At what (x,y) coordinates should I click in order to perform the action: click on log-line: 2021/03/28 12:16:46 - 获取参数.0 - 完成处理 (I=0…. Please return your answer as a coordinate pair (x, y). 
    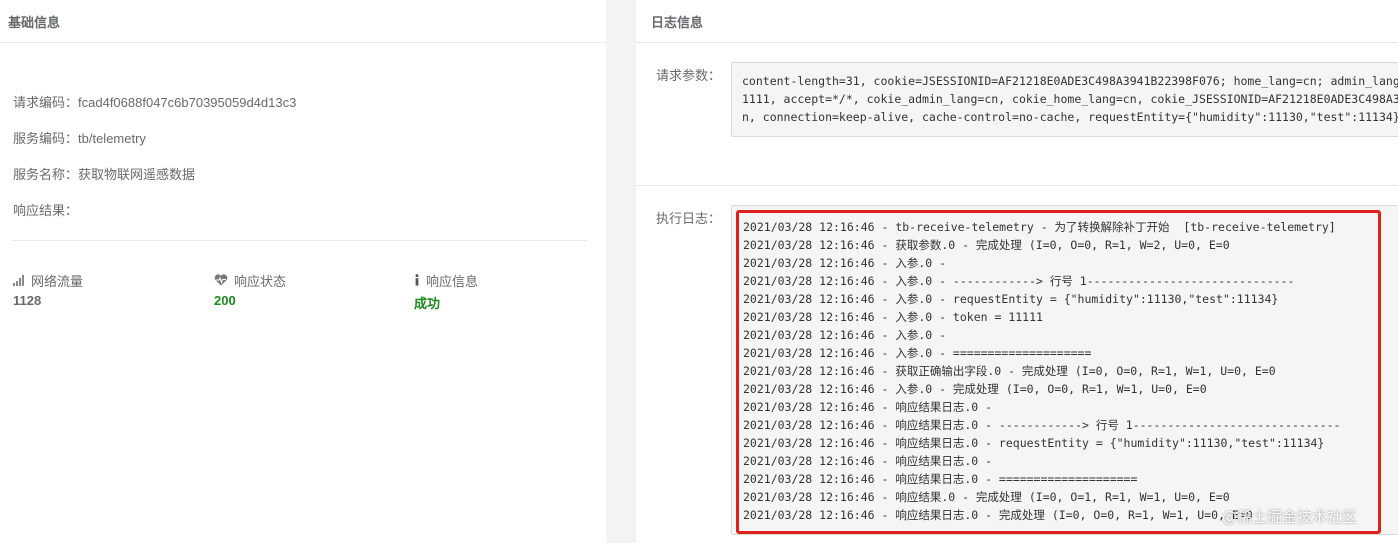
    Looking at the image, I should click on (986, 245).